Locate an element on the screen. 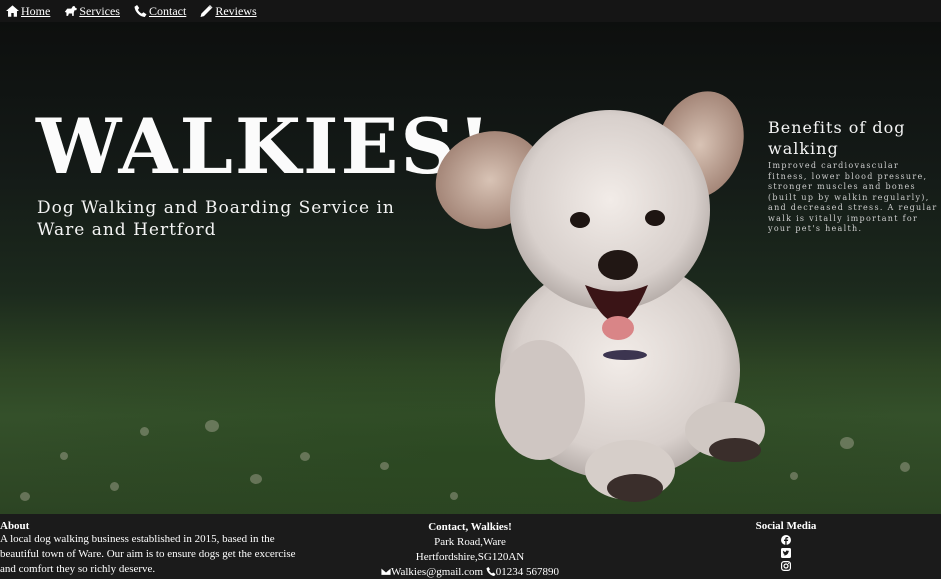 The height and width of the screenshot is (579, 941). dog-icon is located at coordinates (71, 11).